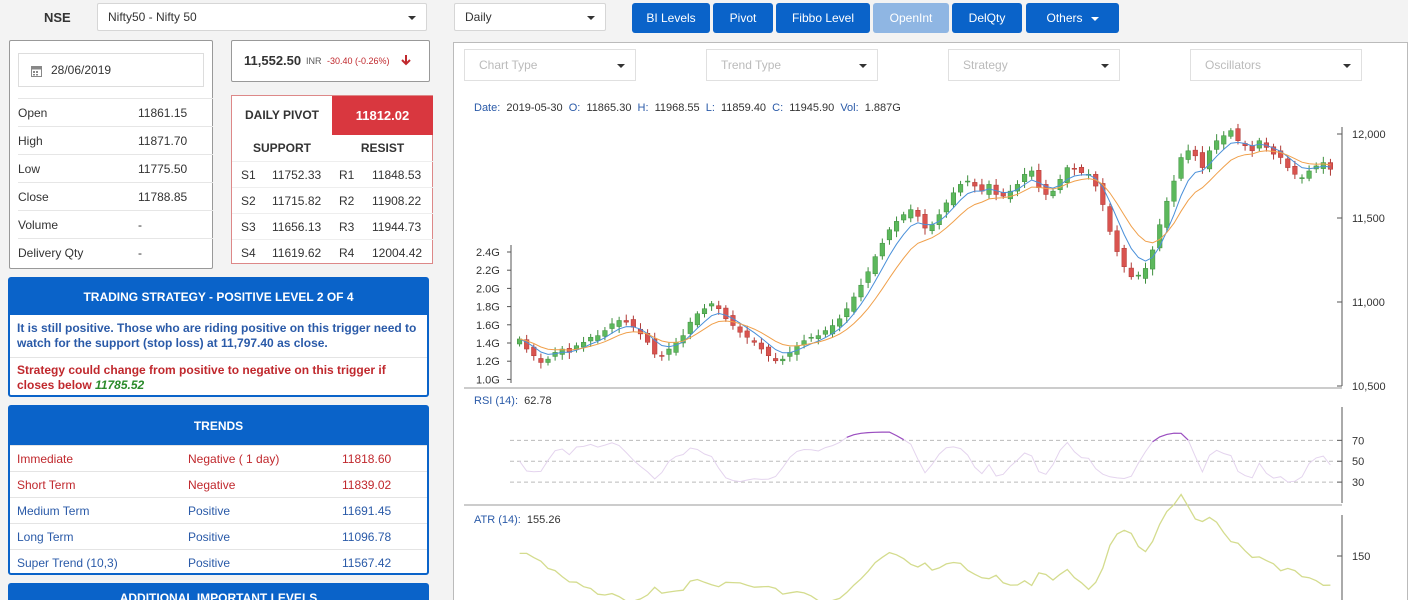 The height and width of the screenshot is (600, 1408). I want to click on pivot-button: Pivot, so click(743, 18).